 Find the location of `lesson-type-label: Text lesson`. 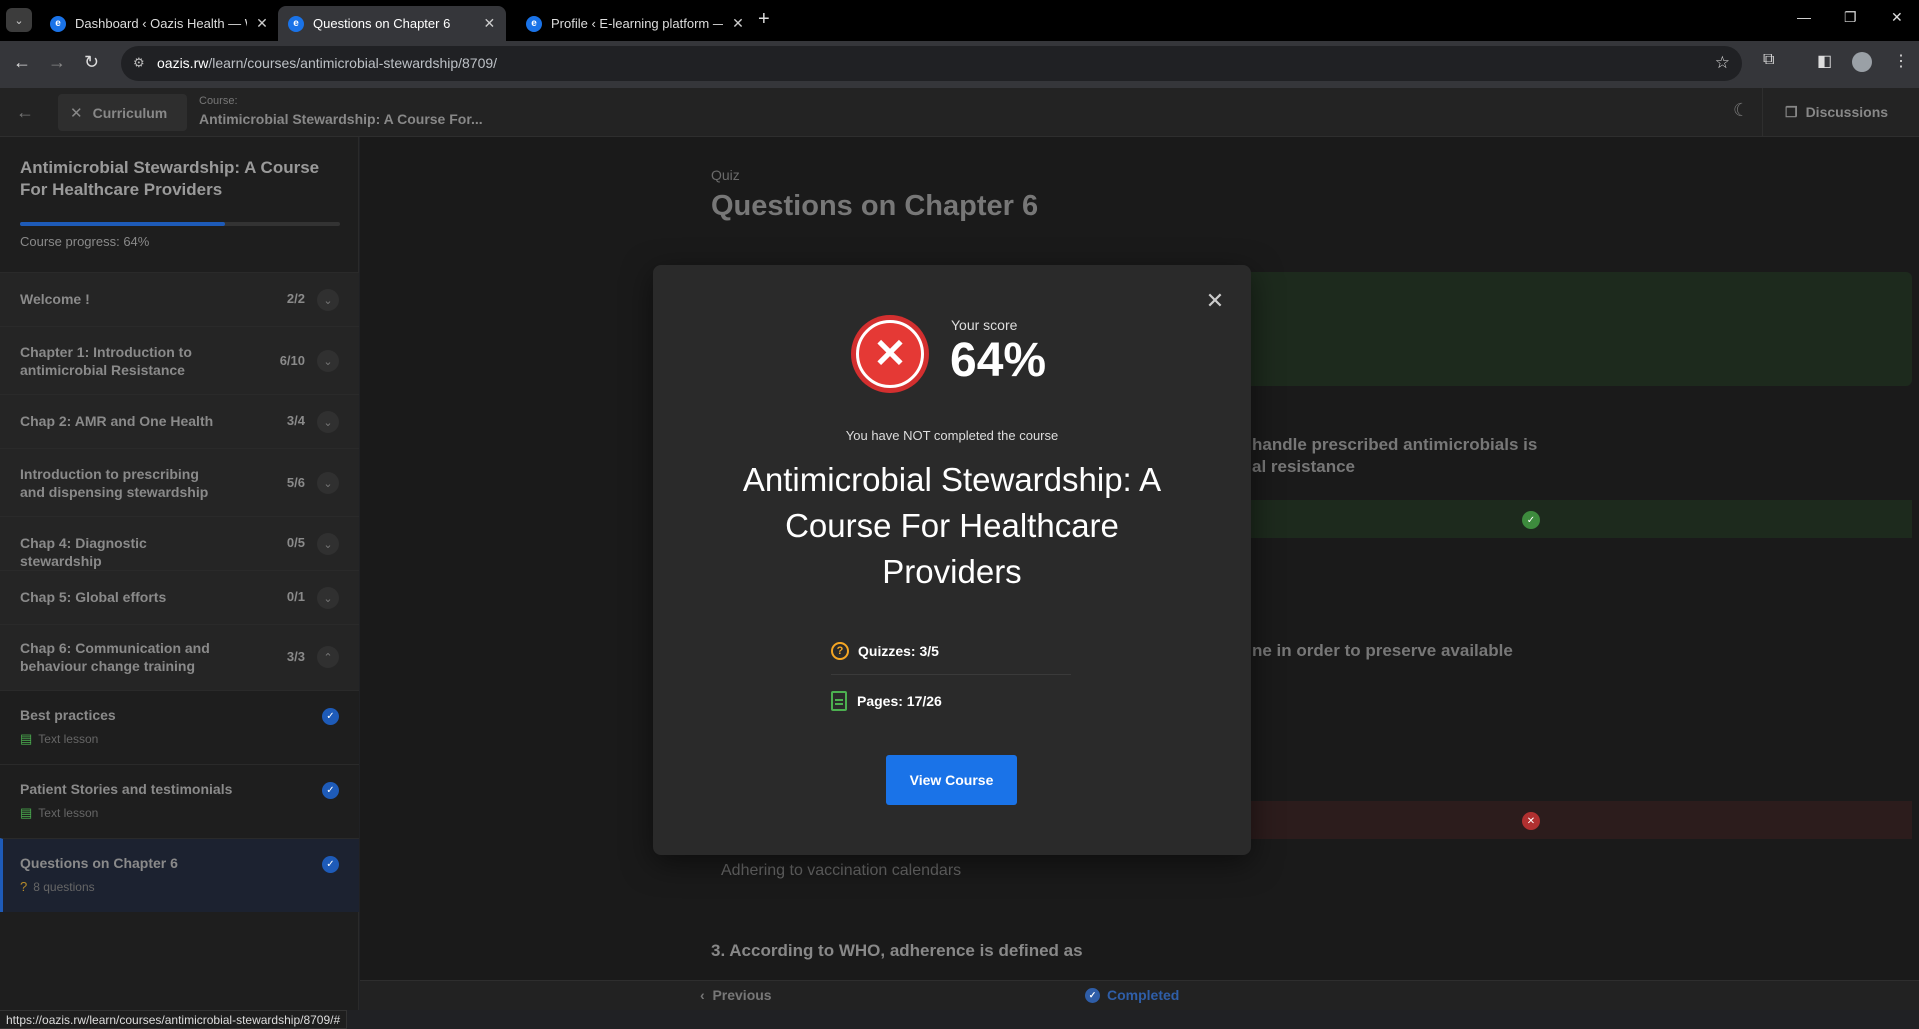

lesson-type-label: Text lesson is located at coordinates (68, 813).